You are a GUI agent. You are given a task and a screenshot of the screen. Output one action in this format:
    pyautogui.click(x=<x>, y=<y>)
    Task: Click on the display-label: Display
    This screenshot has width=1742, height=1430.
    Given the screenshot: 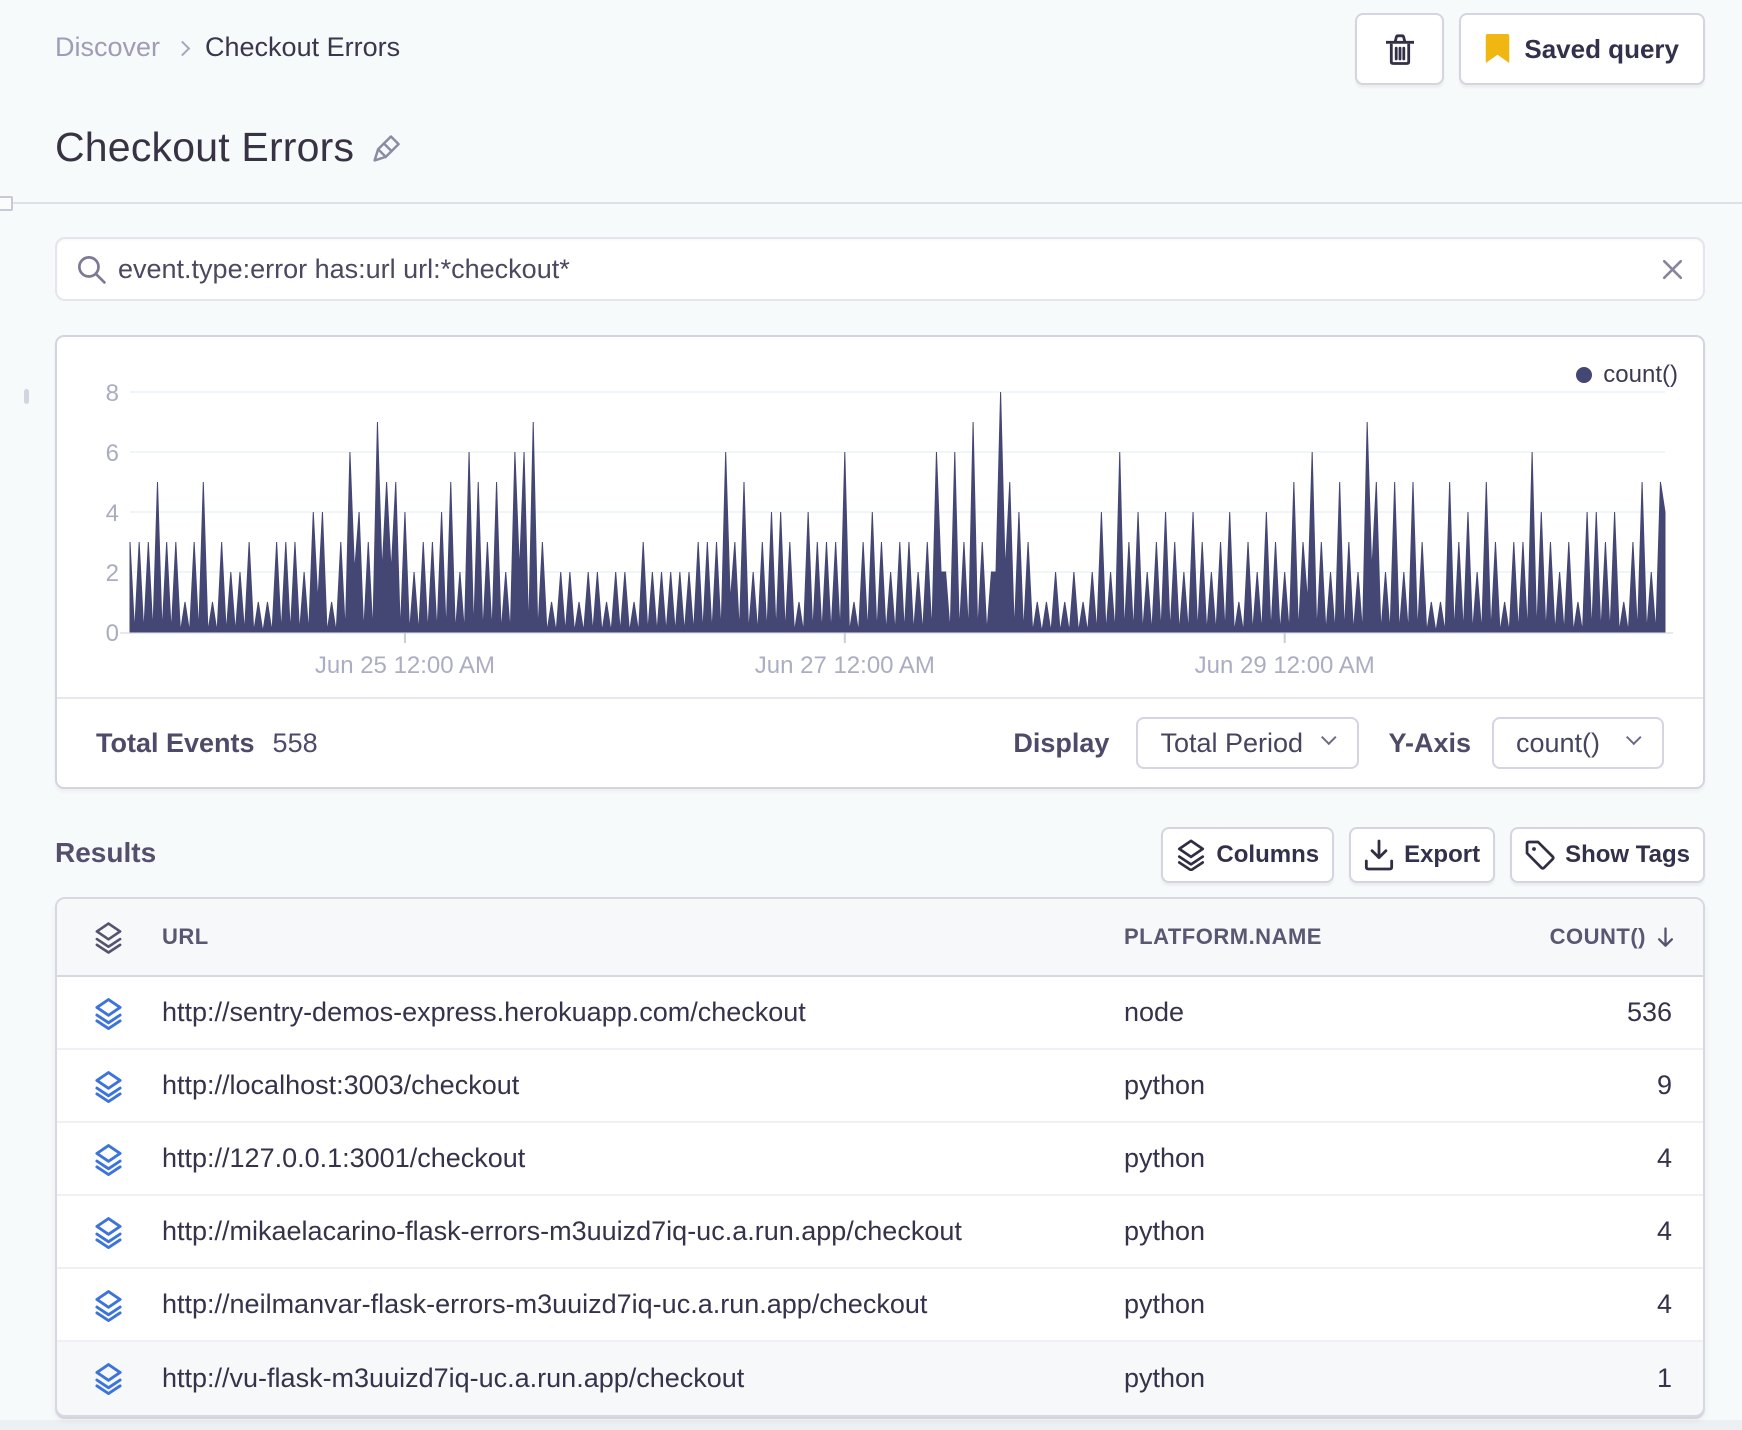 What is the action you would take?
    pyautogui.click(x=1061, y=742)
    